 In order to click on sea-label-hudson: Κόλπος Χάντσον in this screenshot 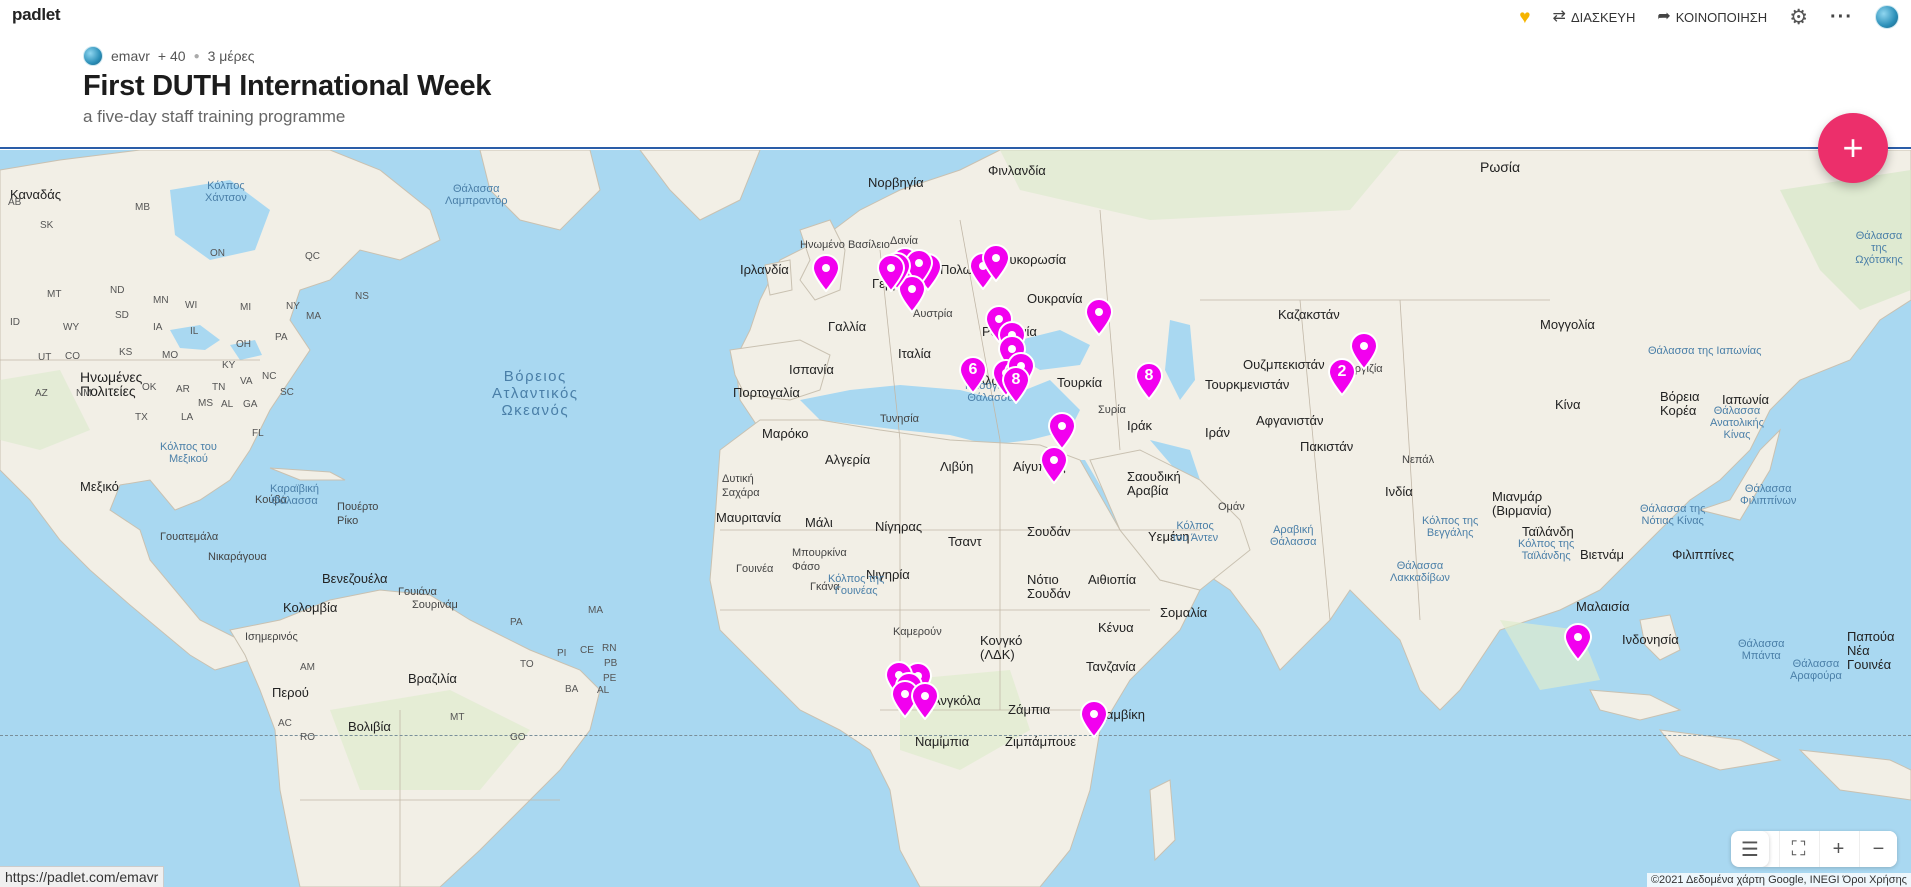, I will do `click(226, 192)`.